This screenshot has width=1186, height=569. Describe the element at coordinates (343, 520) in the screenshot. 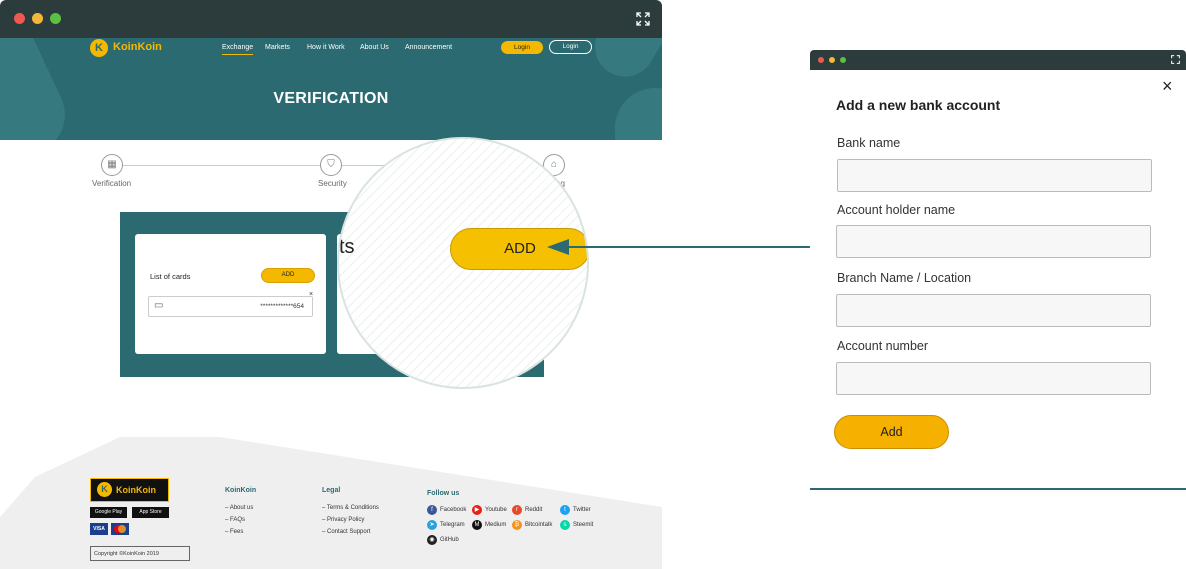

I see `footer-link-privacy: – Privacy Policy` at that location.